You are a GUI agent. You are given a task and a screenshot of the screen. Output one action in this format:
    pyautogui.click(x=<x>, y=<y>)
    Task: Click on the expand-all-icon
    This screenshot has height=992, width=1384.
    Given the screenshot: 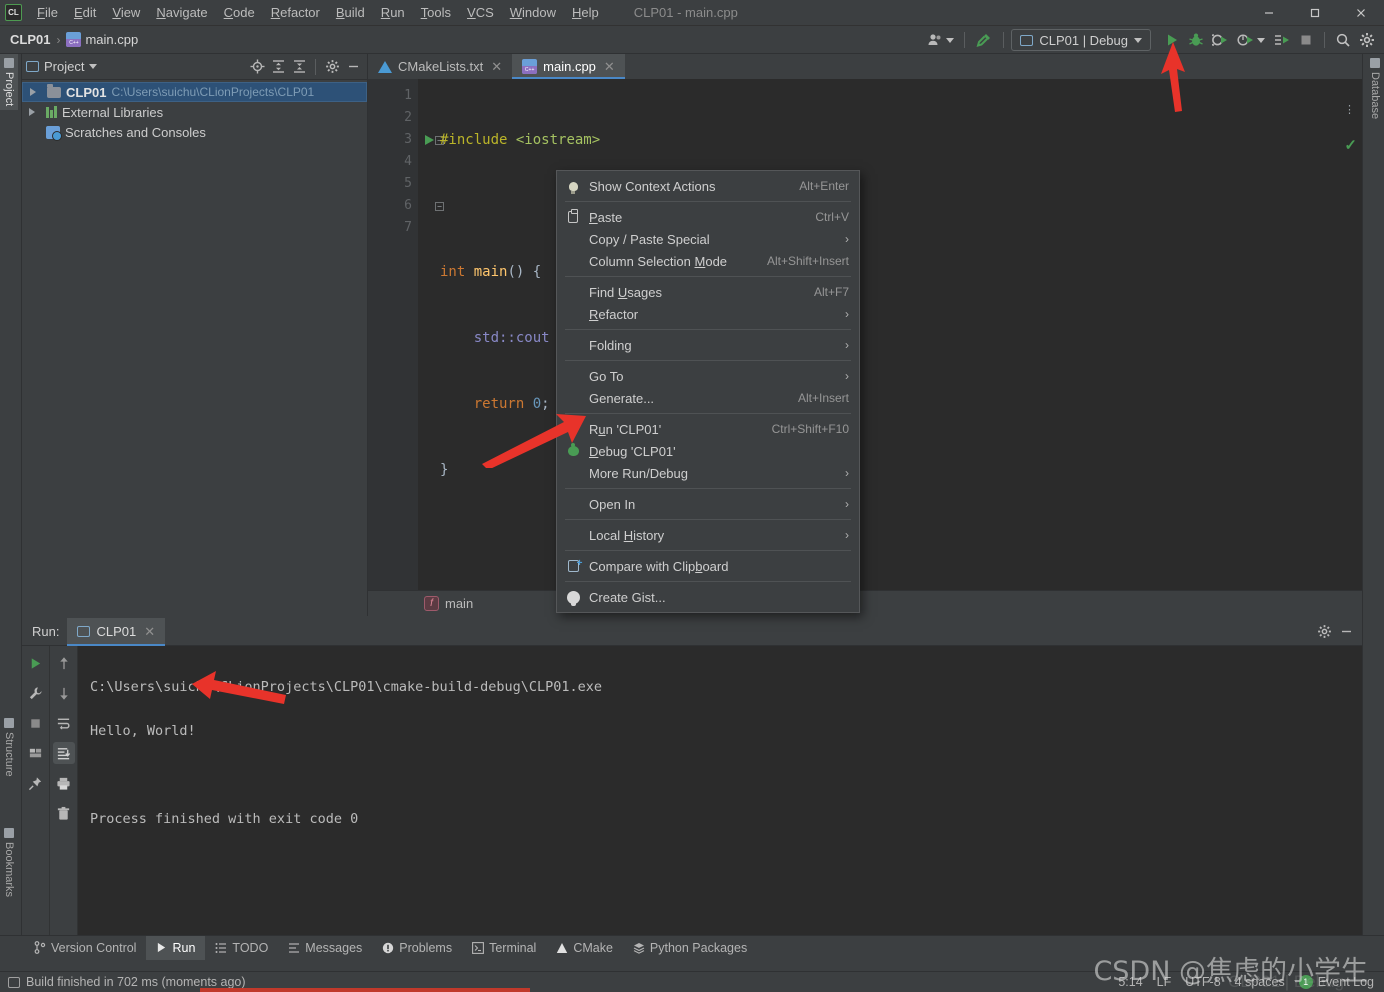 What is the action you would take?
    pyautogui.click(x=278, y=67)
    